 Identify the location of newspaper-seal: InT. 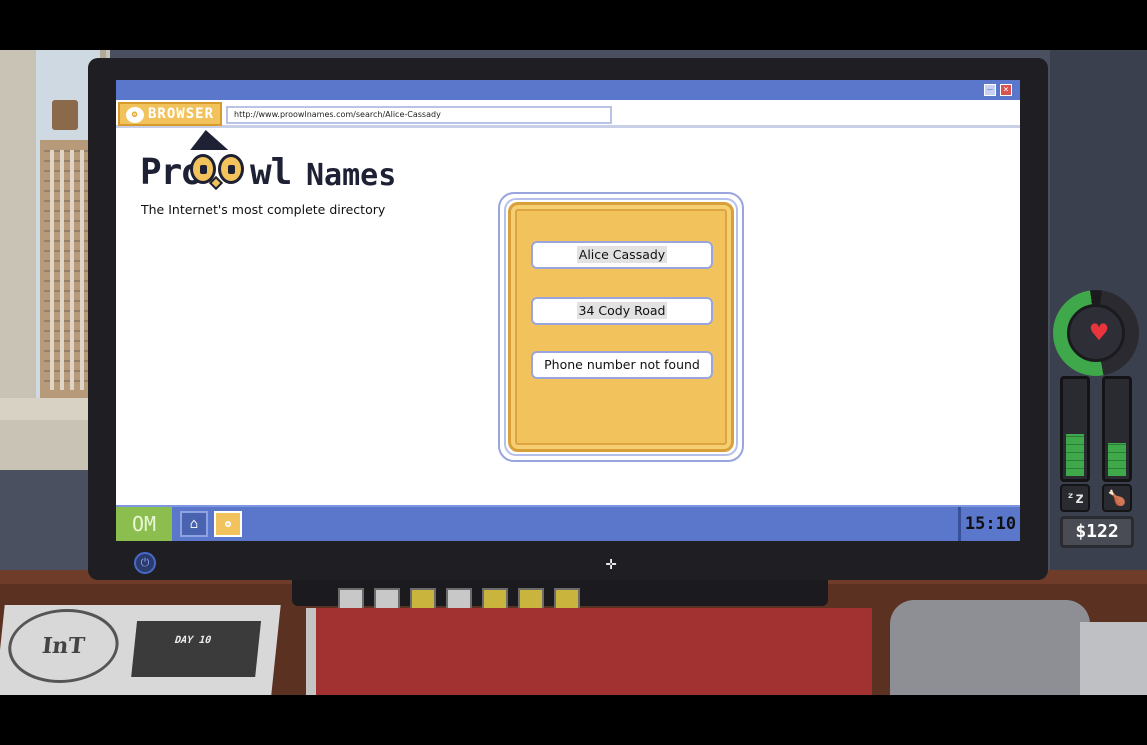
(63, 646).